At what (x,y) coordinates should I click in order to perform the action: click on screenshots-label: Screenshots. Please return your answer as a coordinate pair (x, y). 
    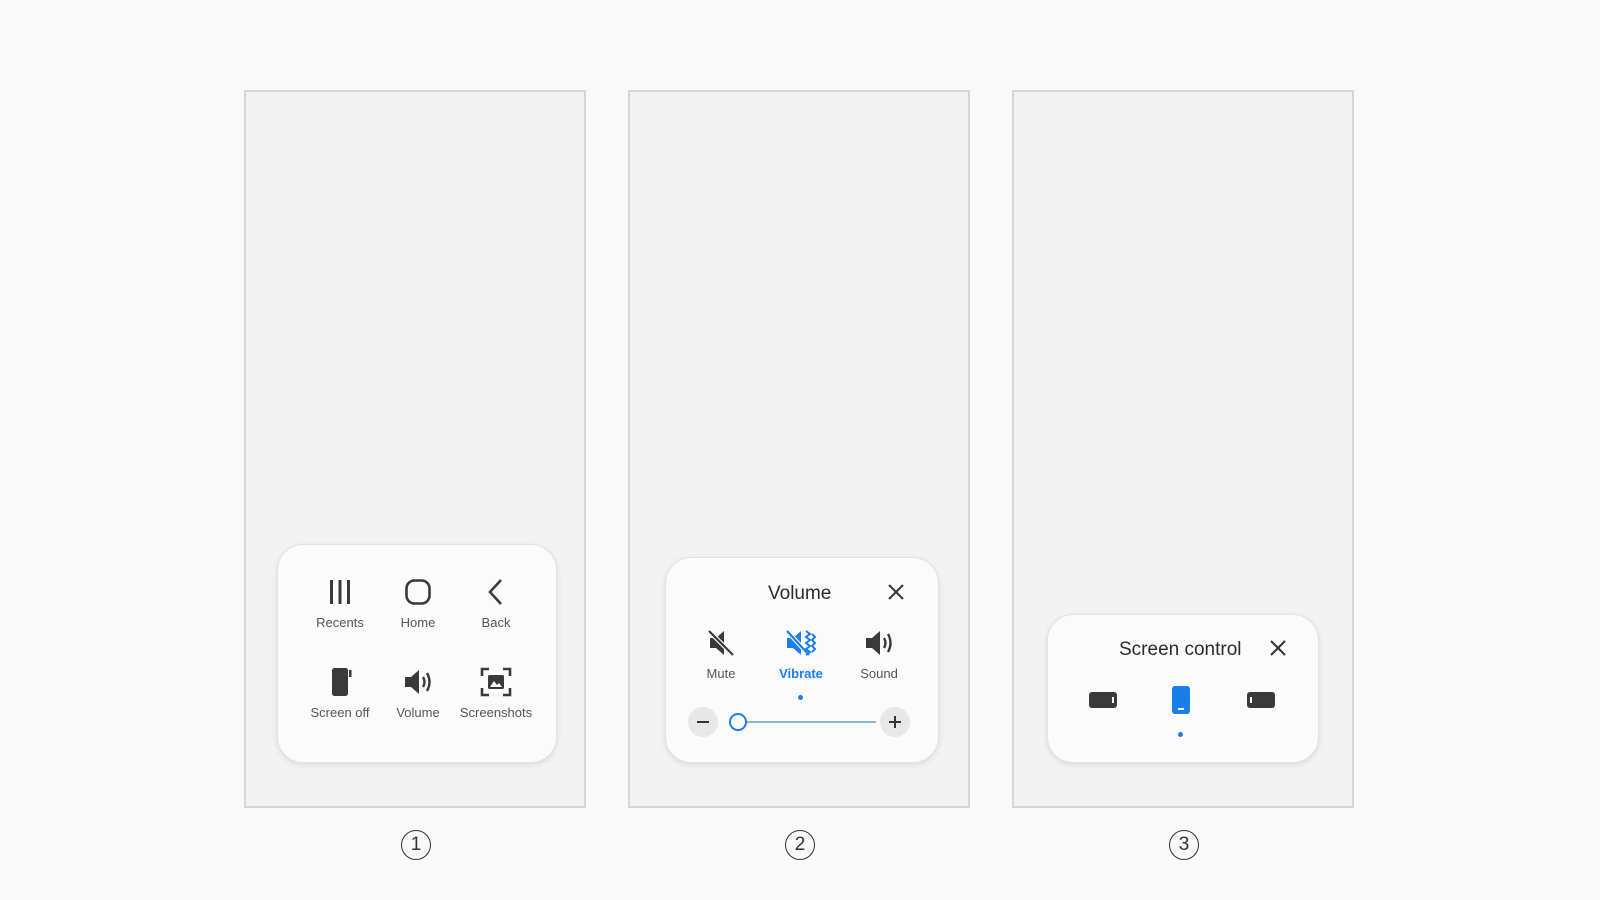
    Looking at the image, I should click on (496, 712).